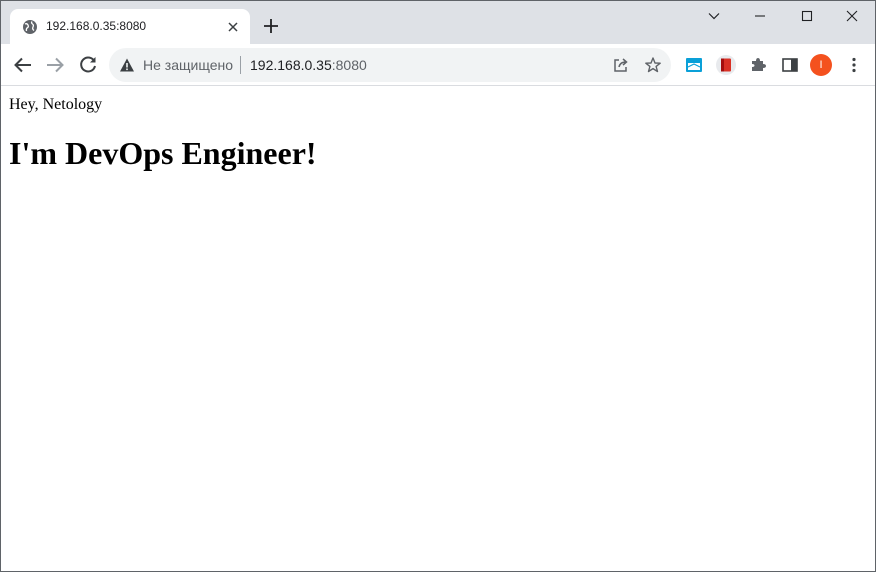  What do you see at coordinates (694, 65) in the screenshot?
I see `extension-window-icon` at bounding box center [694, 65].